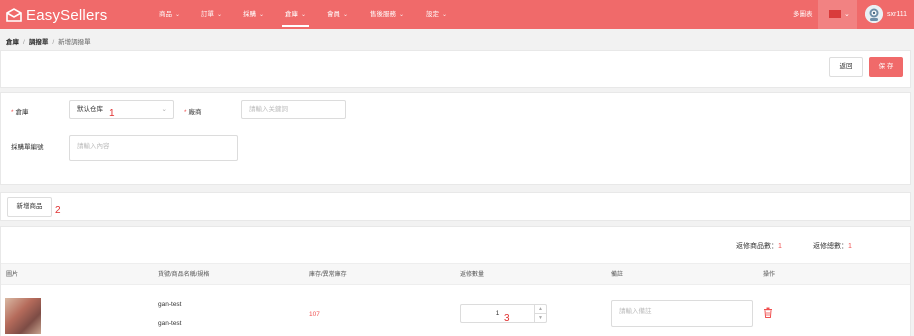  Describe the element at coordinates (617, 275) in the screenshot. I see `col-remark: 備註` at that location.